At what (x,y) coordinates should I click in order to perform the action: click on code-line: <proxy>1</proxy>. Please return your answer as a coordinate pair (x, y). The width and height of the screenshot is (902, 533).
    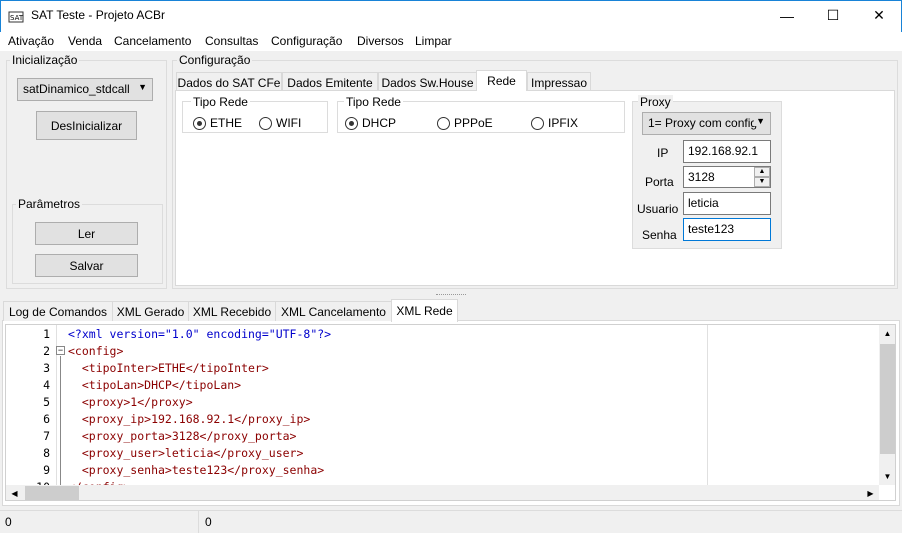
    Looking at the image, I should click on (130, 402).